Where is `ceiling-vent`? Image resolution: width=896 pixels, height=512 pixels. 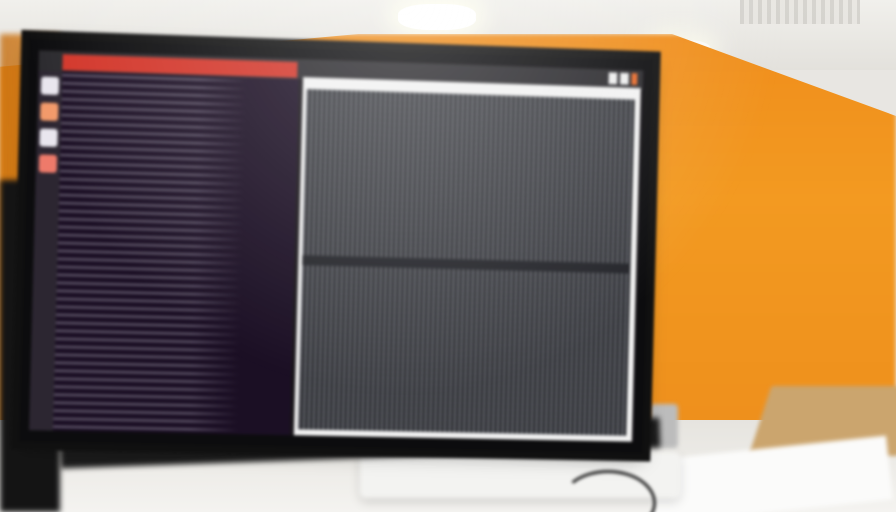
ceiling-vent is located at coordinates (800, 12).